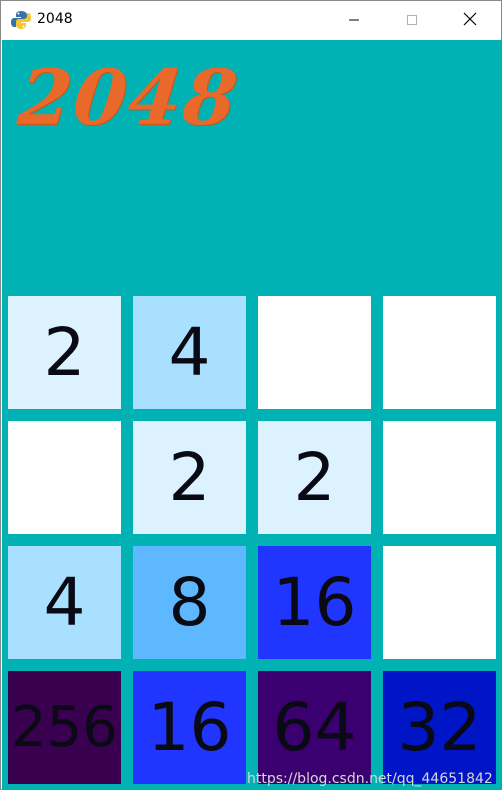 The height and width of the screenshot is (790, 502). I want to click on tile-r1-c3, so click(314, 352).